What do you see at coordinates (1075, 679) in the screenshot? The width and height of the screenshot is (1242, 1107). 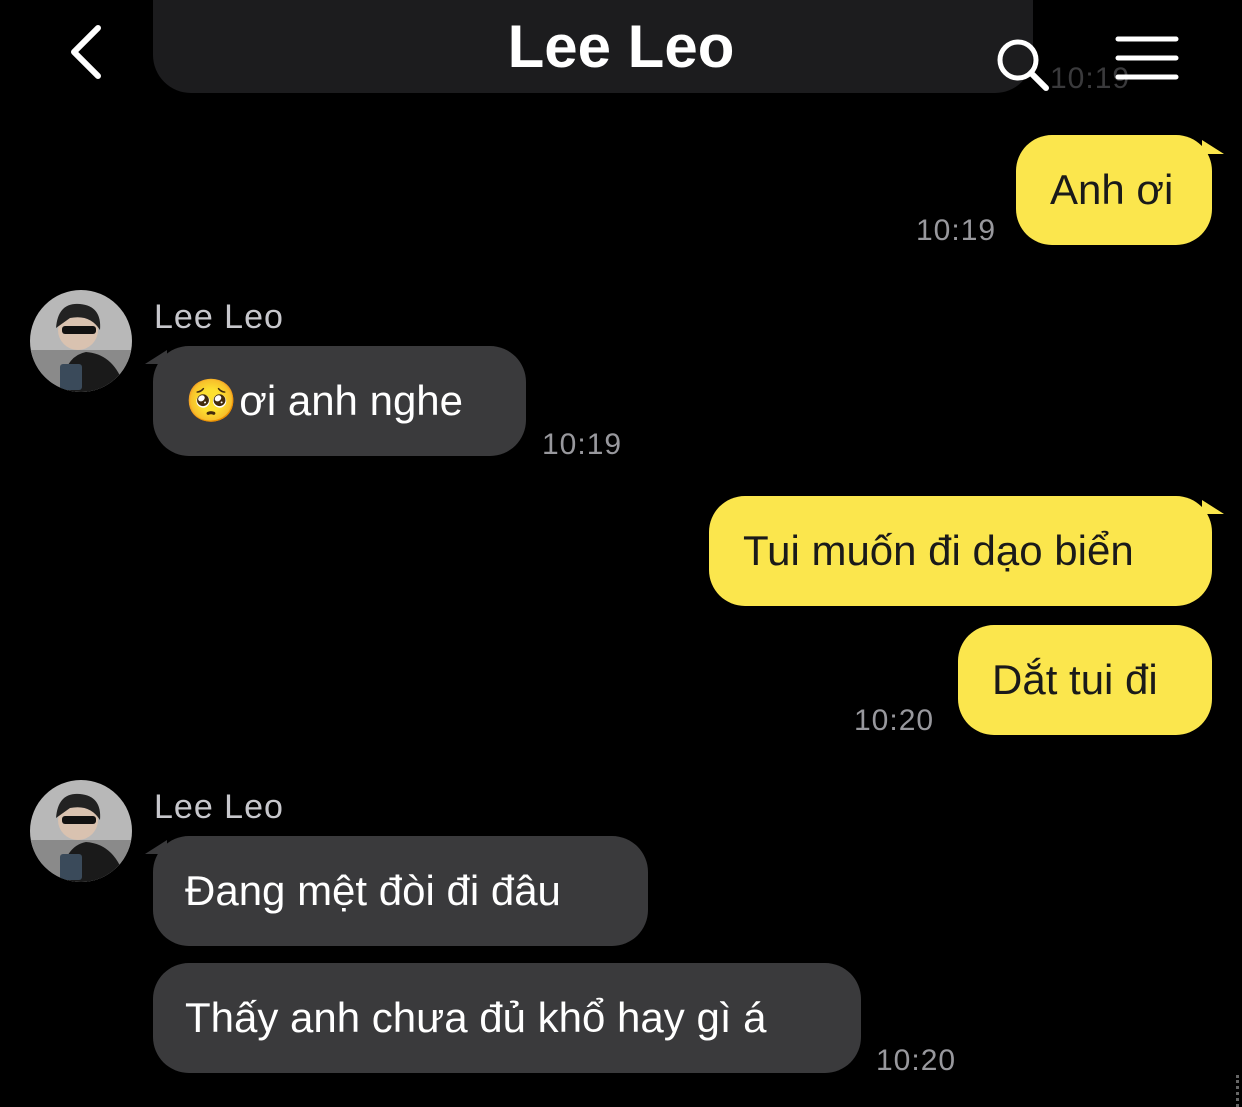 I see `message-text: Dắt tui đi` at bounding box center [1075, 679].